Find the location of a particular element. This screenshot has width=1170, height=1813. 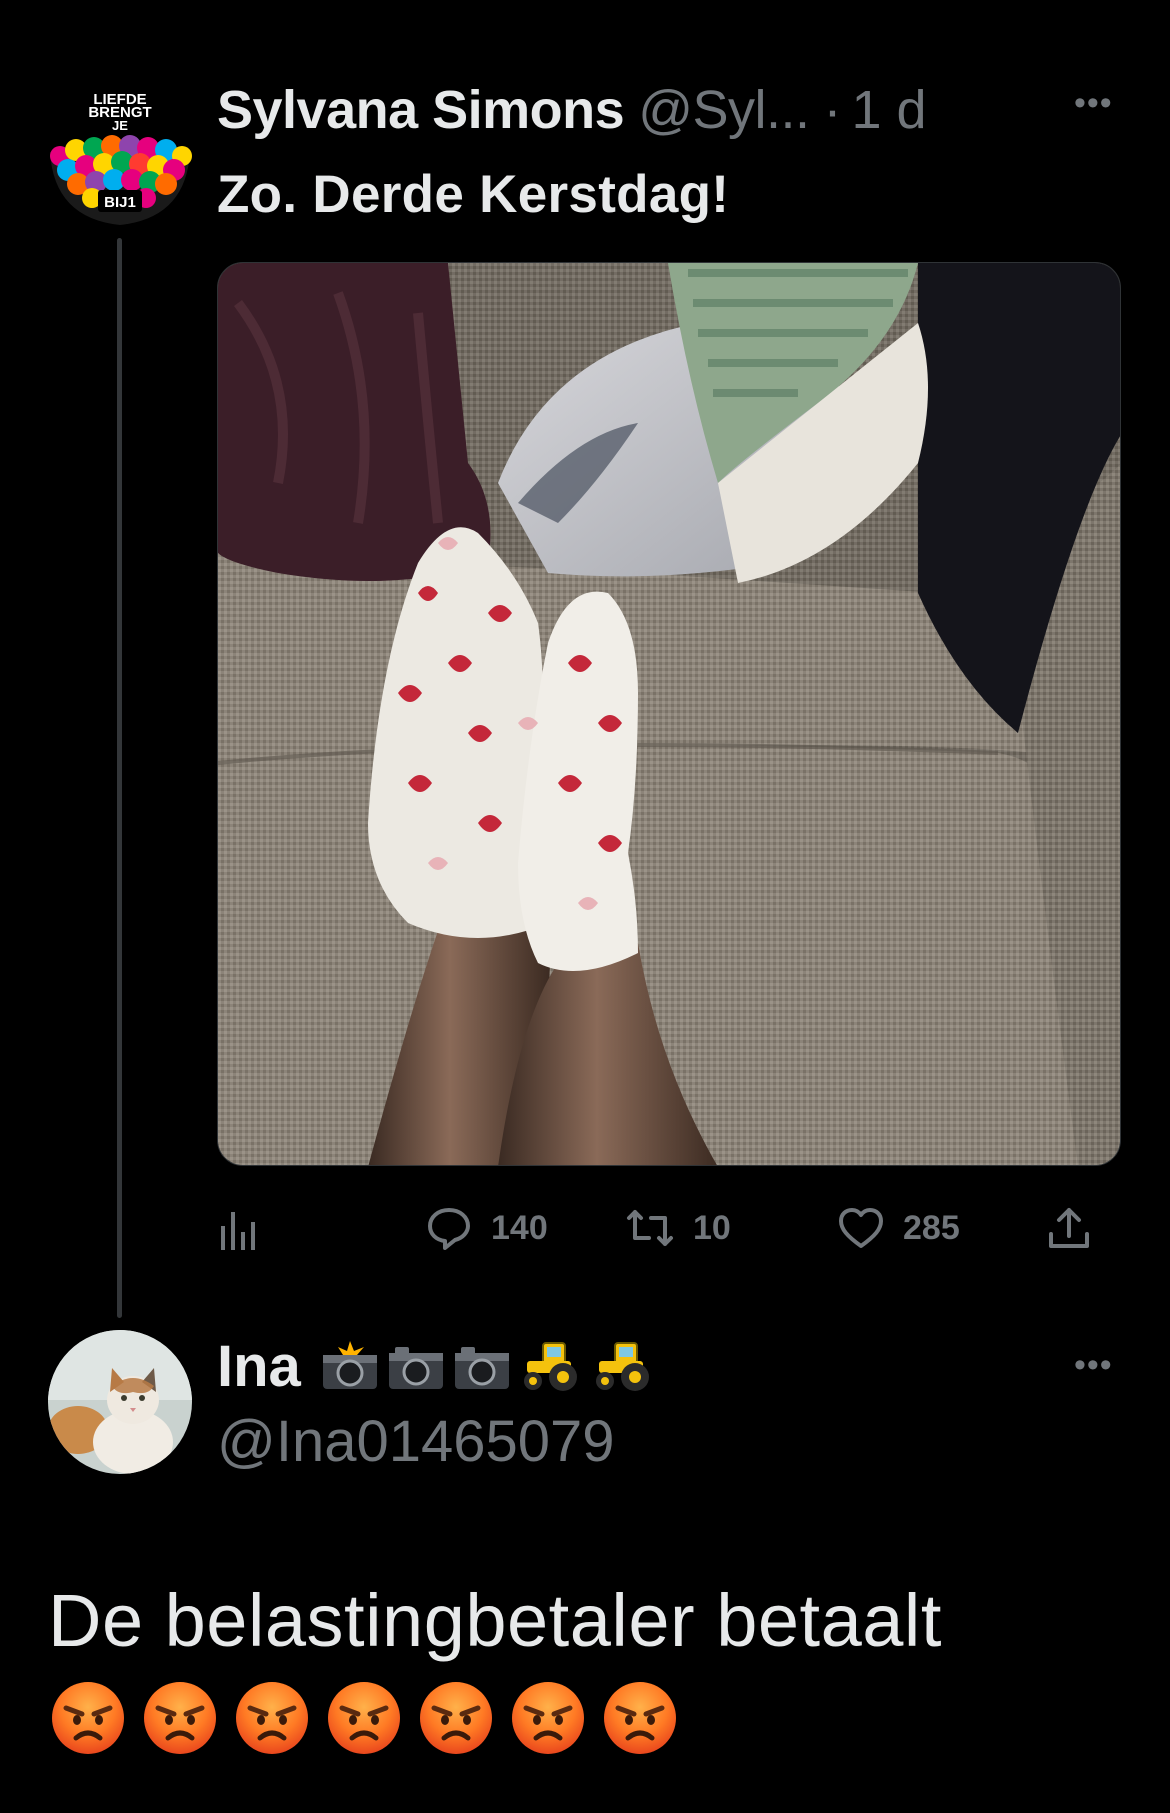

reply-author-handle: @Ina01465079 is located at coordinates (416, 1441).